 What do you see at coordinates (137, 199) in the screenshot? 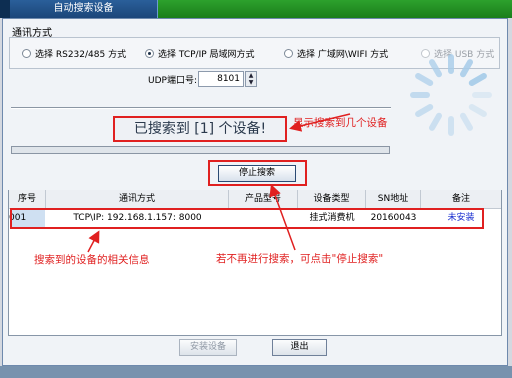
I see `column-header-comm: 通讯方式` at bounding box center [137, 199].